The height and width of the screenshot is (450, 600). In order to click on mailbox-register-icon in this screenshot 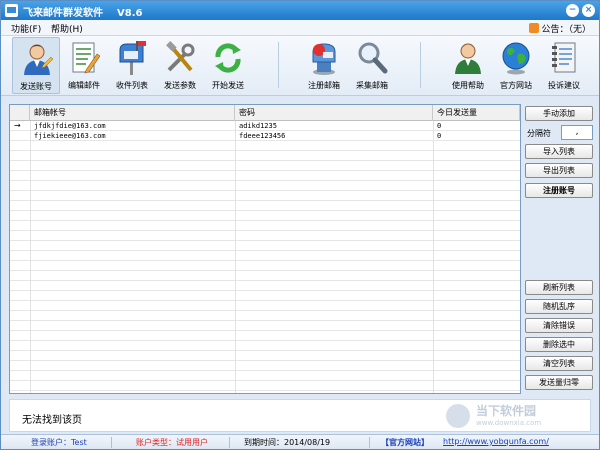, I will do `click(324, 59)`.